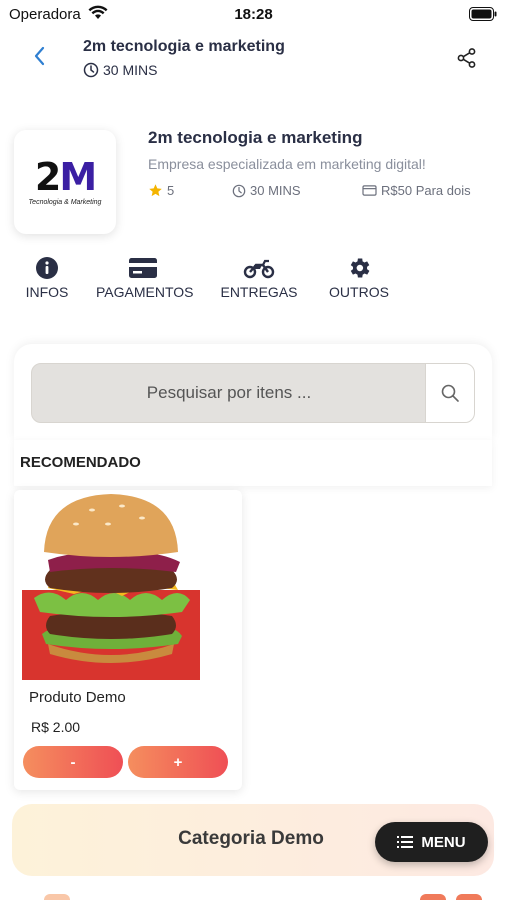 The height and width of the screenshot is (900, 507). What do you see at coordinates (259, 268) in the screenshot?
I see `motorcycle-icon` at bounding box center [259, 268].